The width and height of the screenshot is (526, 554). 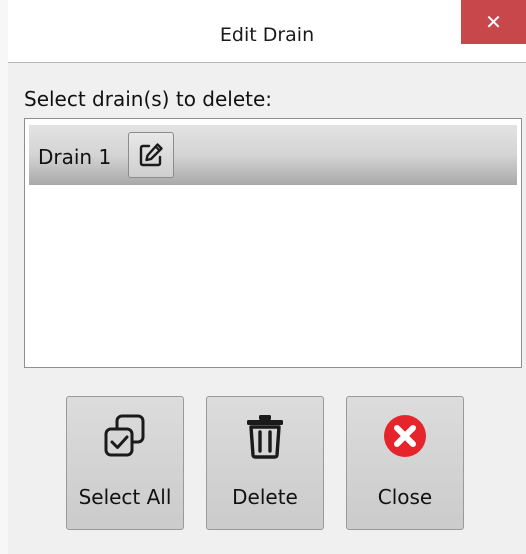 I want to click on edit-drain-button, so click(x=151, y=155).